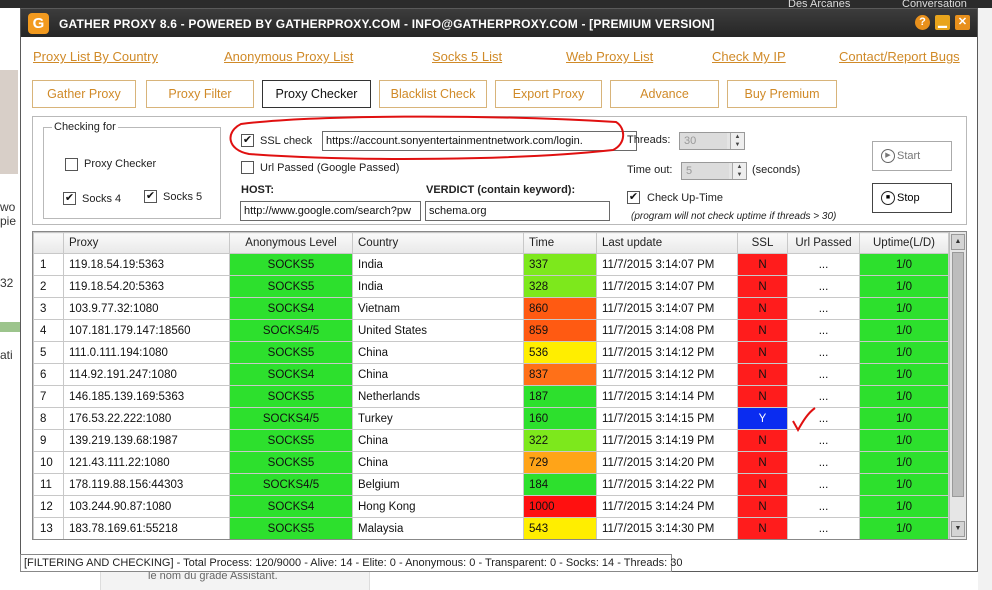 This screenshot has height=590, width=992. Describe the element at coordinates (776, 170) in the screenshot. I see `seconds-label: (seconds)` at that location.